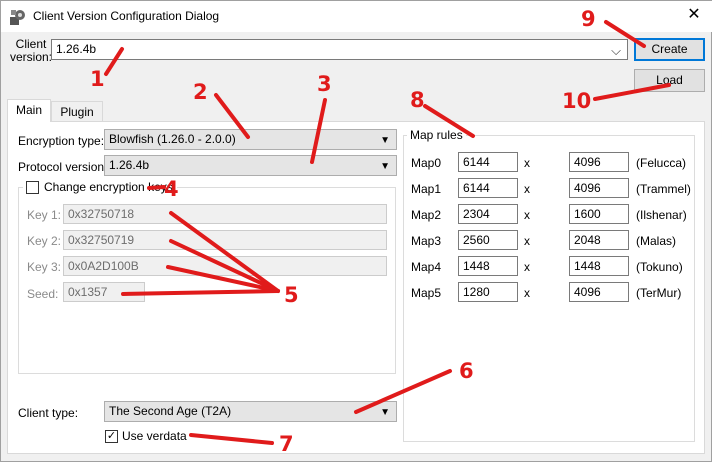 The image size is (712, 462). What do you see at coordinates (286, 444) in the screenshot?
I see `callout-number-7: 7` at bounding box center [286, 444].